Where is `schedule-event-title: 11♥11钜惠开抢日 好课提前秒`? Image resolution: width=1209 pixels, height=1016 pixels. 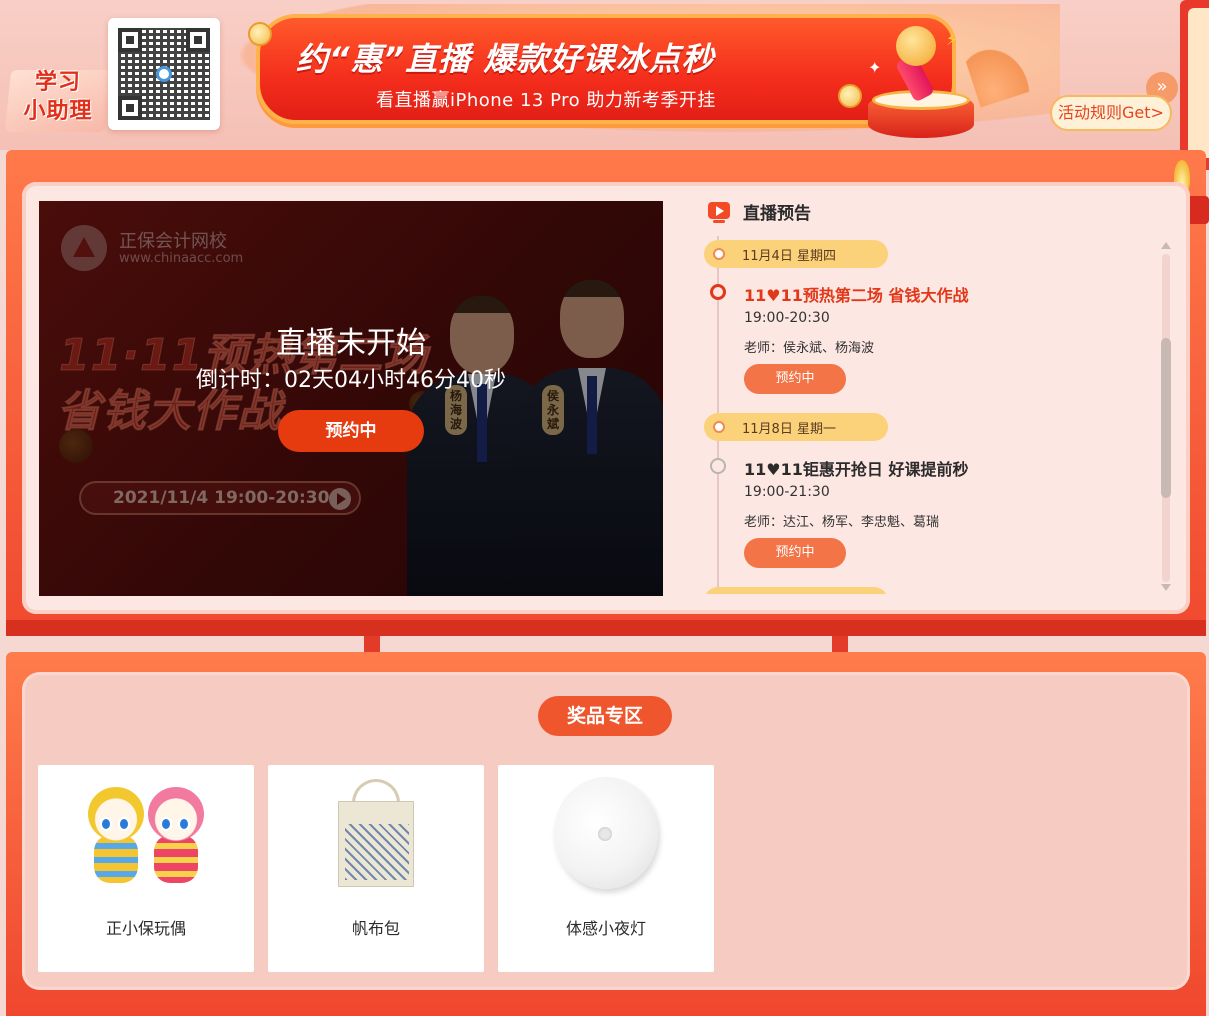
schedule-event-title: 11♥11钜惠开抢日 好课提前秒 is located at coordinates (856, 468).